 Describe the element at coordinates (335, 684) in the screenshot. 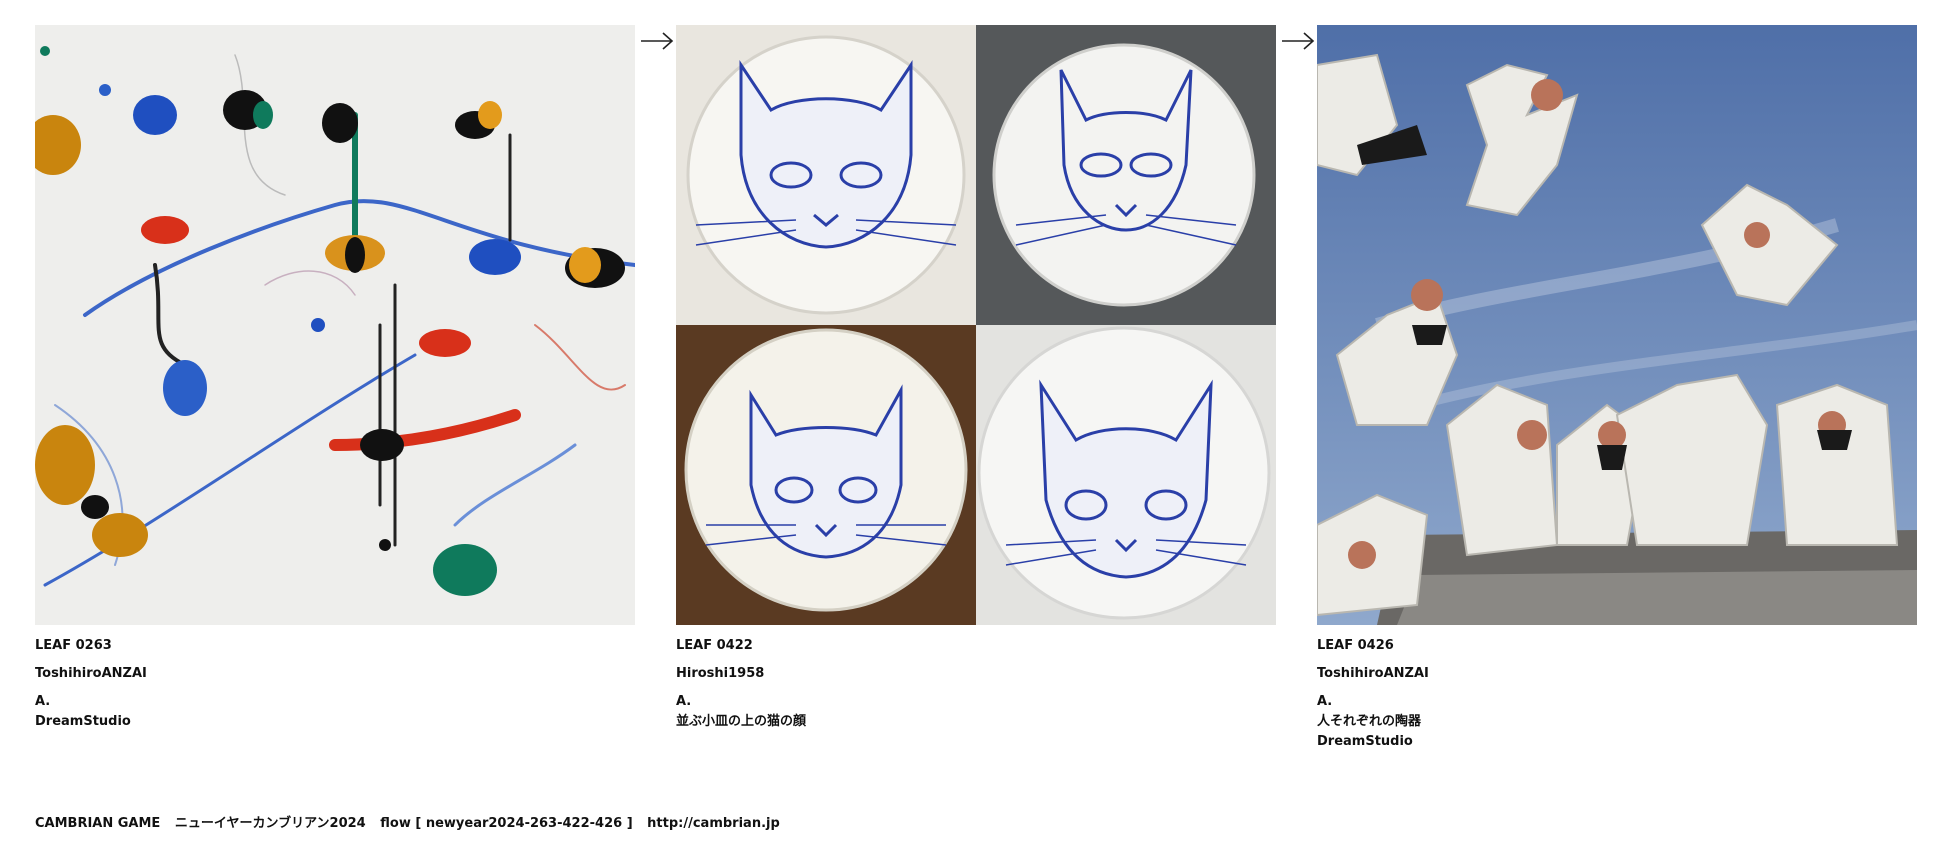

I see `caption-leaf-0263: LEAF 0263 ToshihiroANZAI A. DreamStudio` at that location.